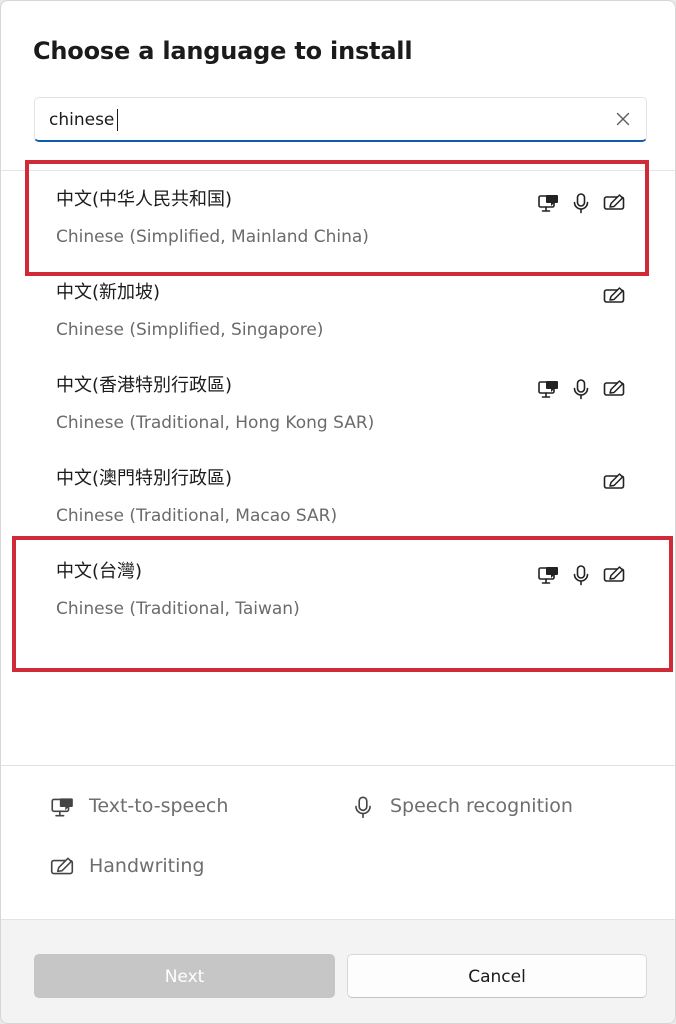  I want to click on language-english-name: Chinese (Traditional, Hong Kong SAR), so click(215, 423).